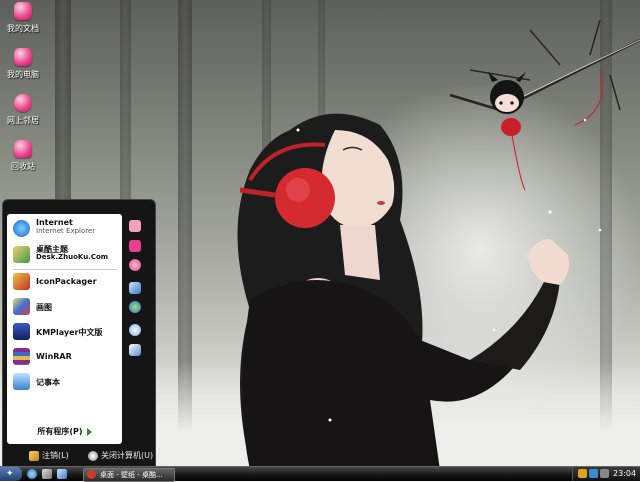  I want to click on all-programs-label: 所有程序(P), so click(60, 431).